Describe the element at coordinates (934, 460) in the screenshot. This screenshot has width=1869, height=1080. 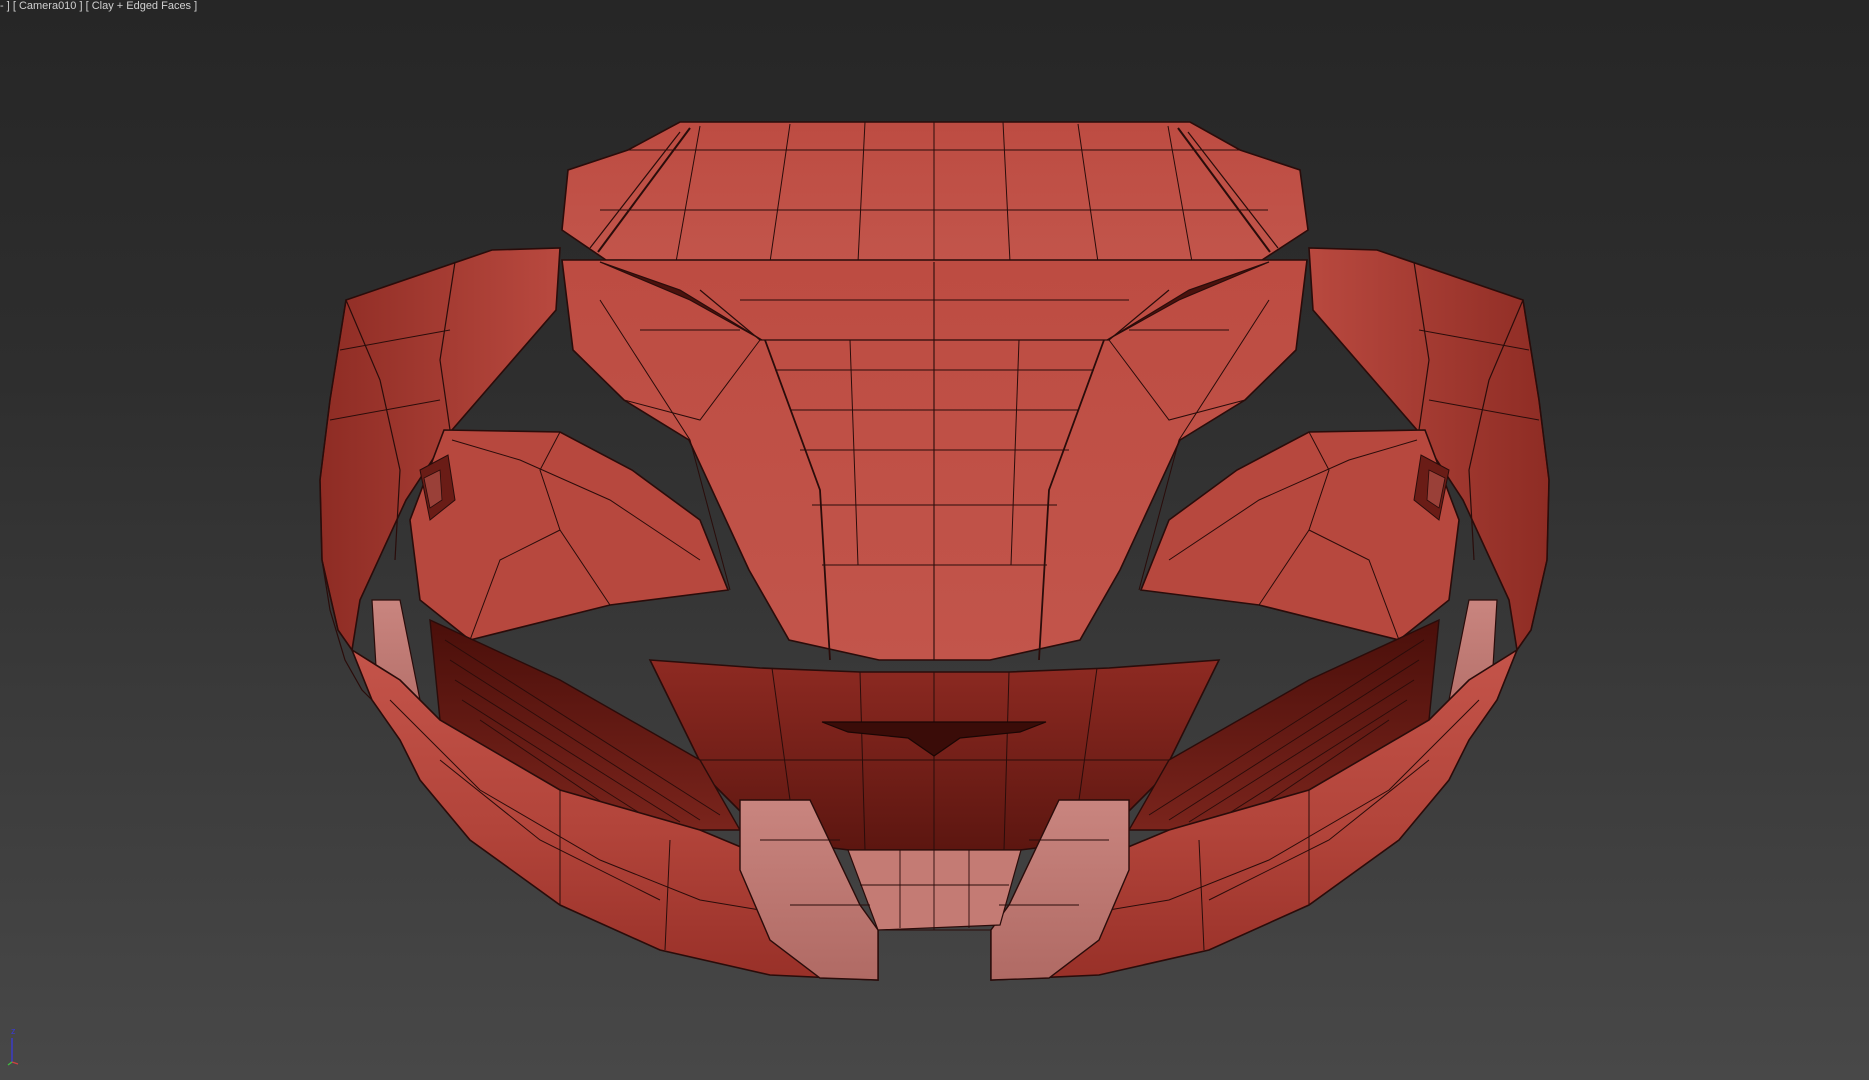
I see `hood` at that location.